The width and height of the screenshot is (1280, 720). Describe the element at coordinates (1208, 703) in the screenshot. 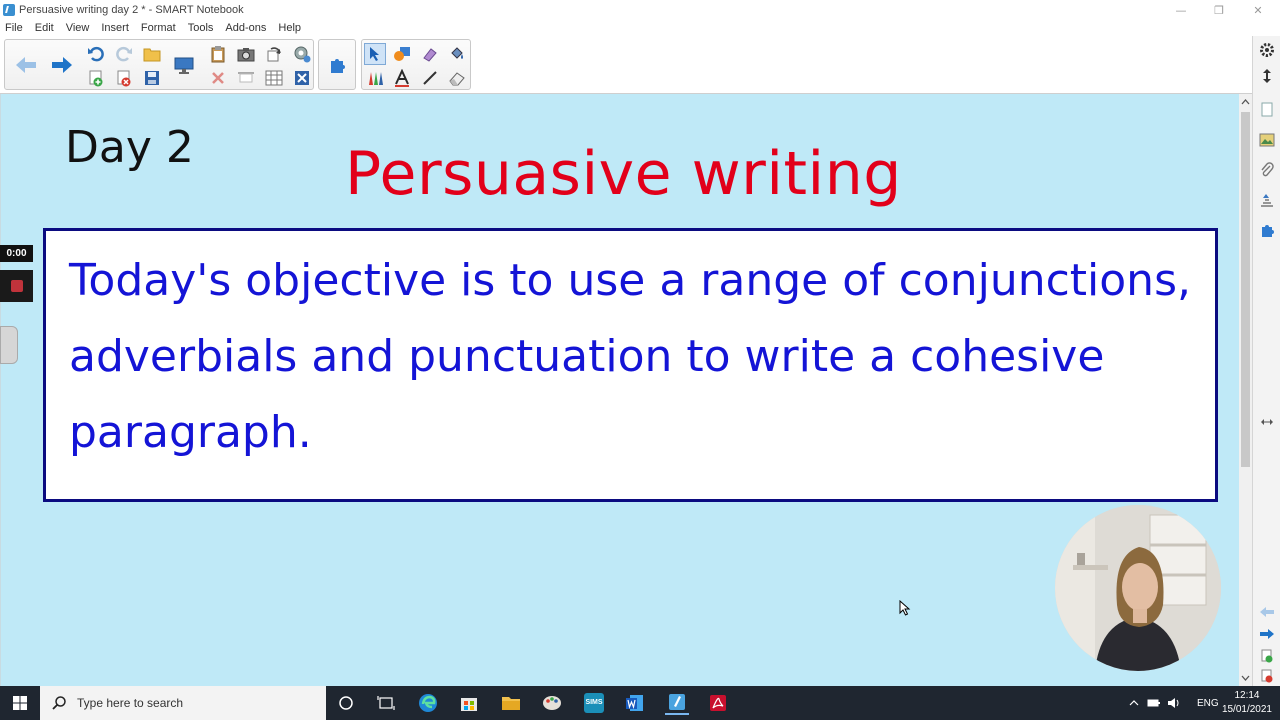

I see `input-language: ENG` at that location.